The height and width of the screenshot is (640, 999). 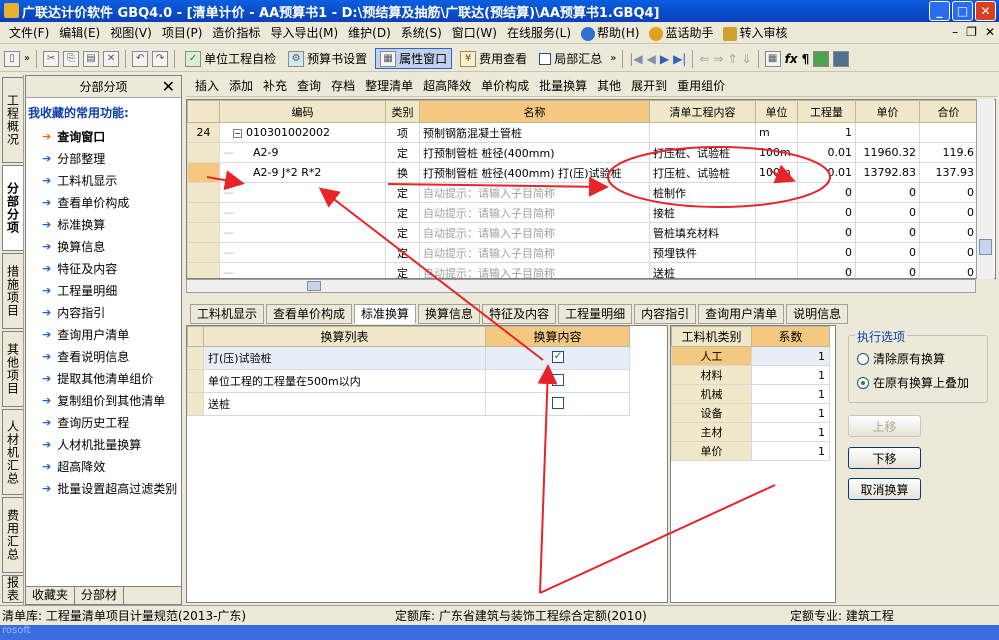 I want to click on local-summary-checkbox: 局部汇总, so click(x=570, y=58).